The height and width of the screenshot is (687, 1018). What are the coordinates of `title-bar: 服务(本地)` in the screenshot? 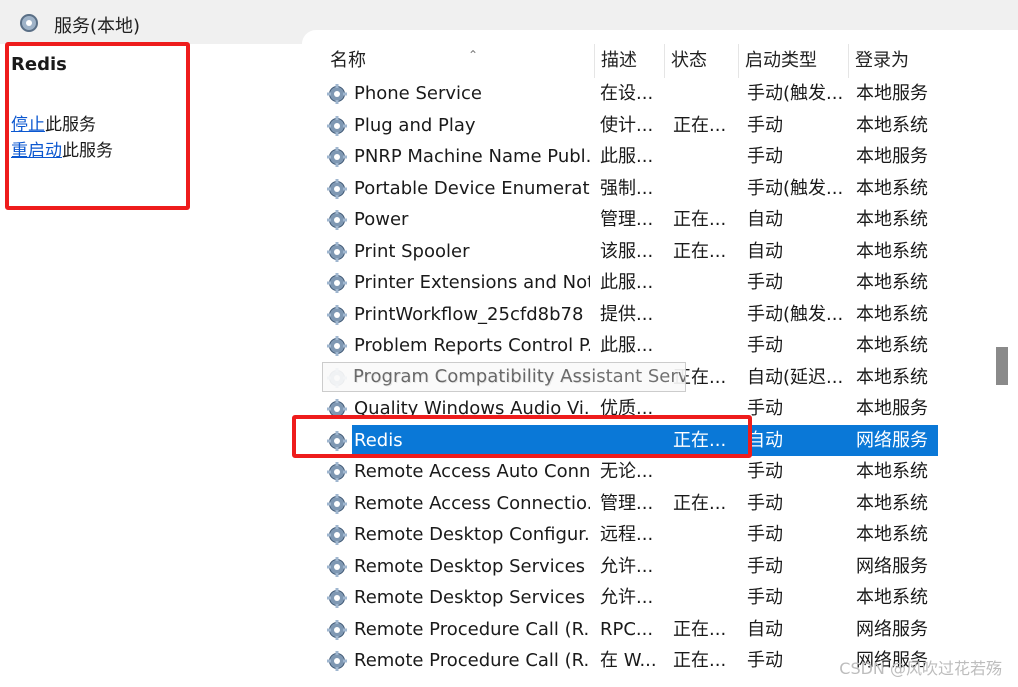 It's located at (509, 22).